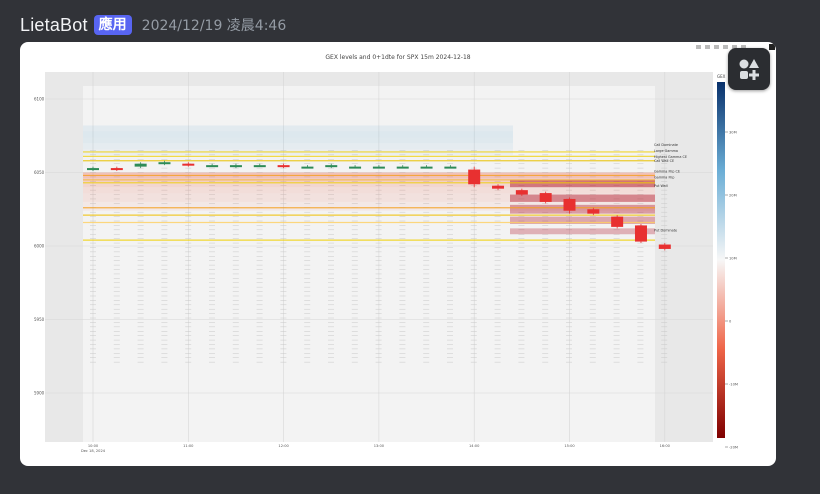 This screenshot has height=494, width=820. What do you see at coordinates (733, 259) in the screenshot?
I see `colorbar-tick-label: 10M` at bounding box center [733, 259].